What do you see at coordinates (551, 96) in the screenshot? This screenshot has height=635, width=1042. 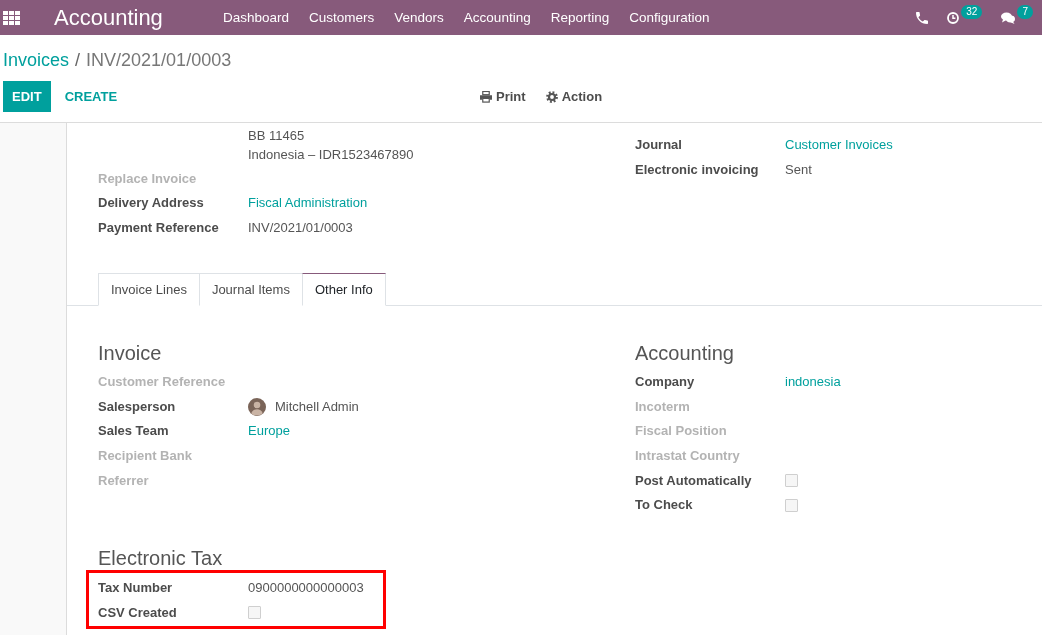 I see `gear-icon` at bounding box center [551, 96].